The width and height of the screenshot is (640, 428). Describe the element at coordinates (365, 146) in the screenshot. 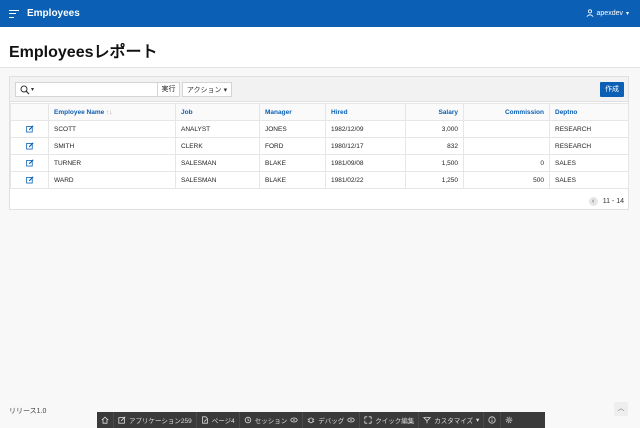

I see `cell-hired: 1980/12/17` at that location.